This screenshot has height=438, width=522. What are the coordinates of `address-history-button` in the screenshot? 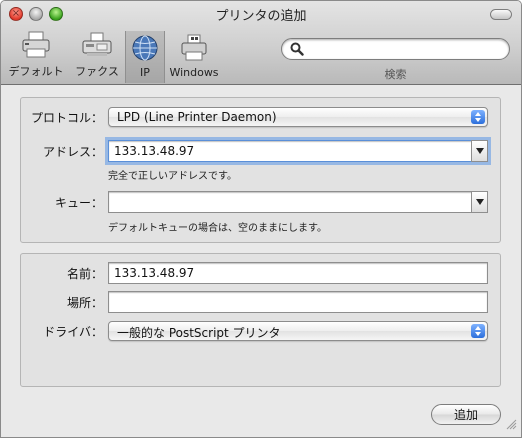 It's located at (479, 151).